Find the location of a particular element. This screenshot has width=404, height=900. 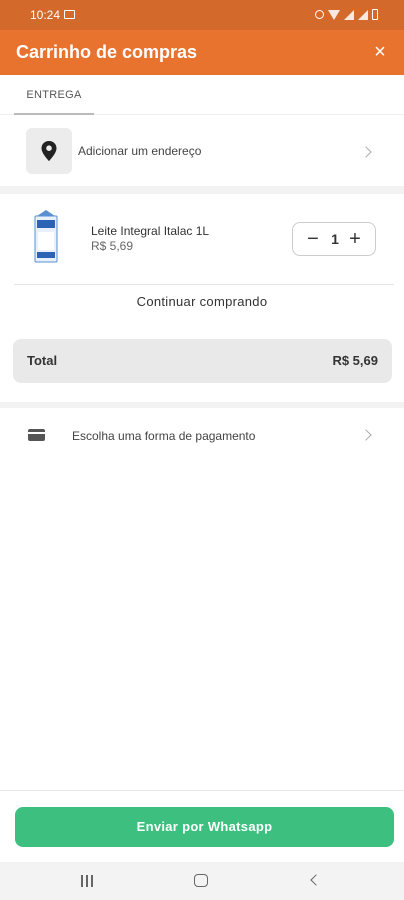

system-icons is located at coordinates (346, 14).